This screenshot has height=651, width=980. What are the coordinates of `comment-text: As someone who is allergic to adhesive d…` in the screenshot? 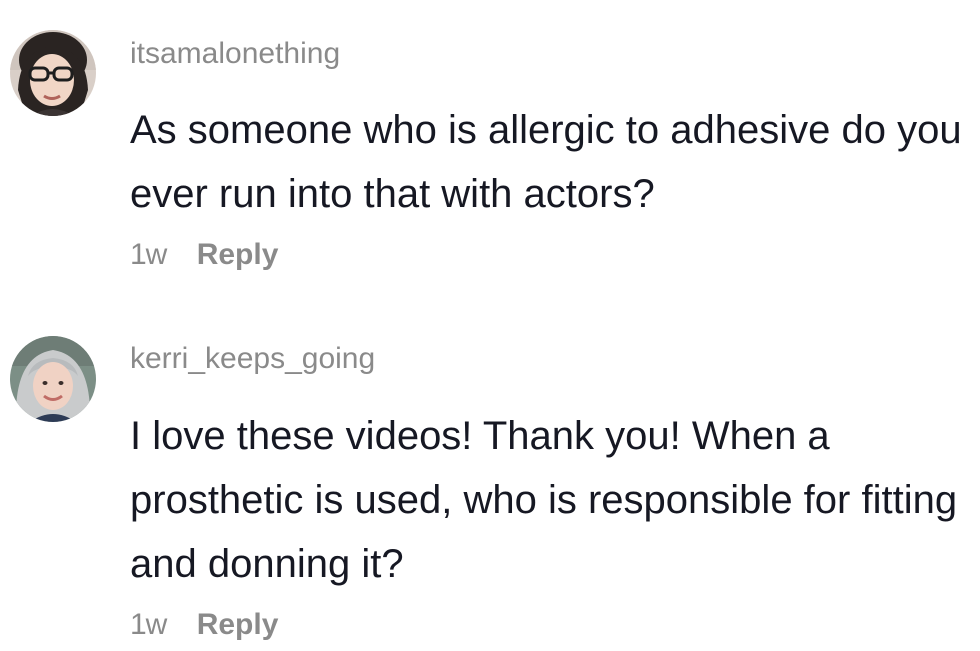 It's located at (546, 162).